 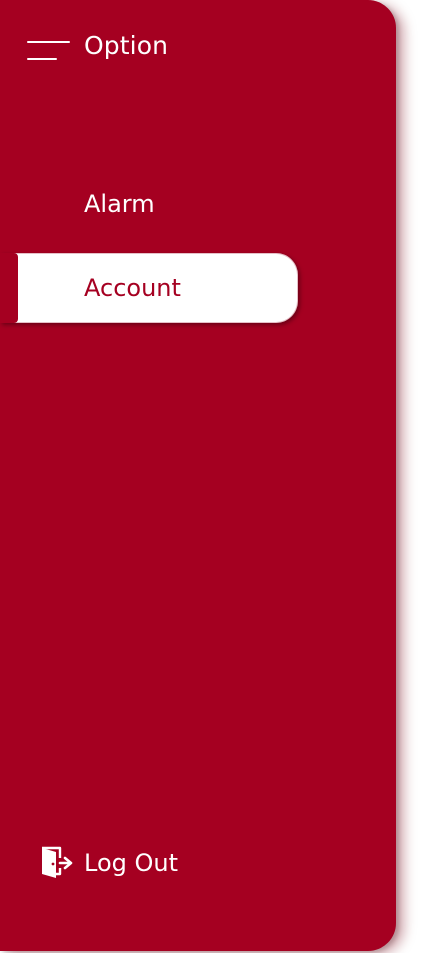 I want to click on nav-item-label: Alarm, so click(x=119, y=204).